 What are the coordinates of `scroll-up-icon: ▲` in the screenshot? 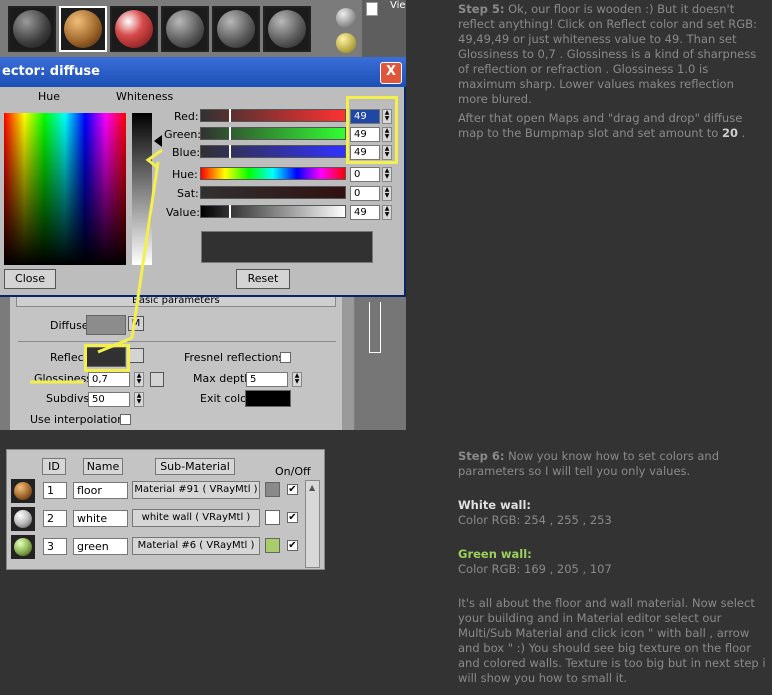 It's located at (312, 487).